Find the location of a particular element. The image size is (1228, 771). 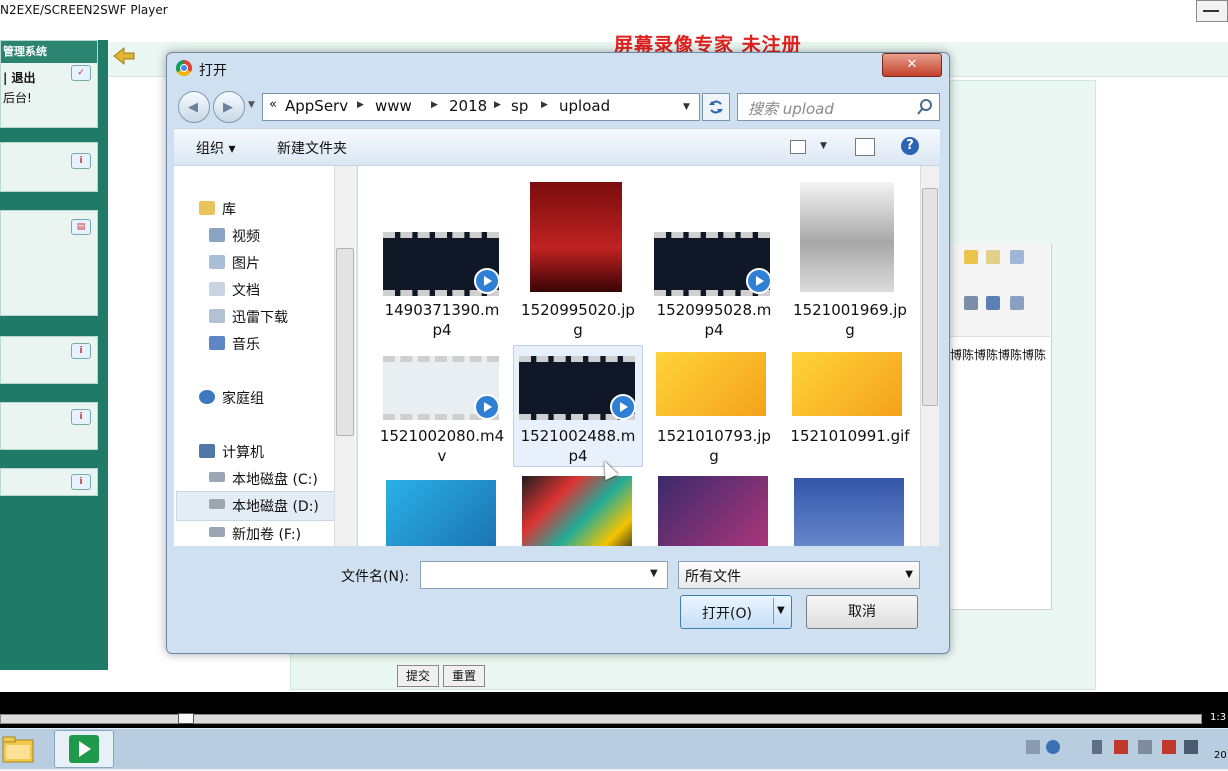

music-library-icon is located at coordinates (217, 343).